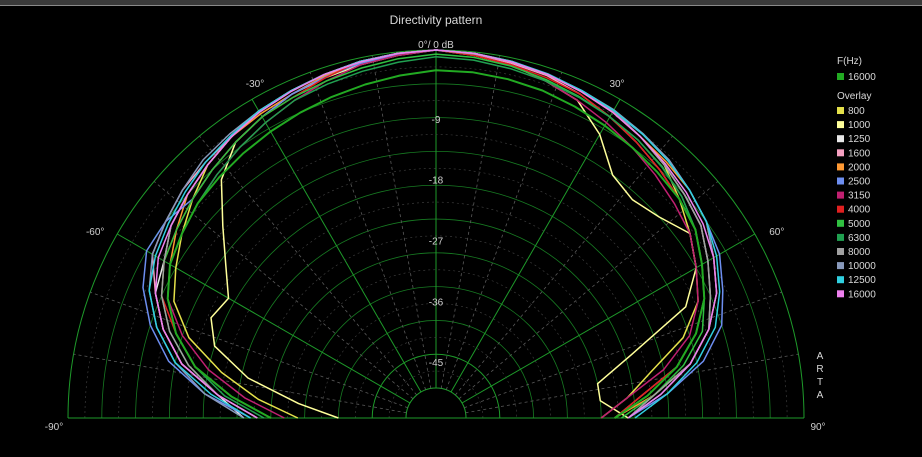 Image resolution: width=922 pixels, height=457 pixels. Describe the element at coordinates (776, 232) in the screenshot. I see `angle-tick-label: 60°` at that location.